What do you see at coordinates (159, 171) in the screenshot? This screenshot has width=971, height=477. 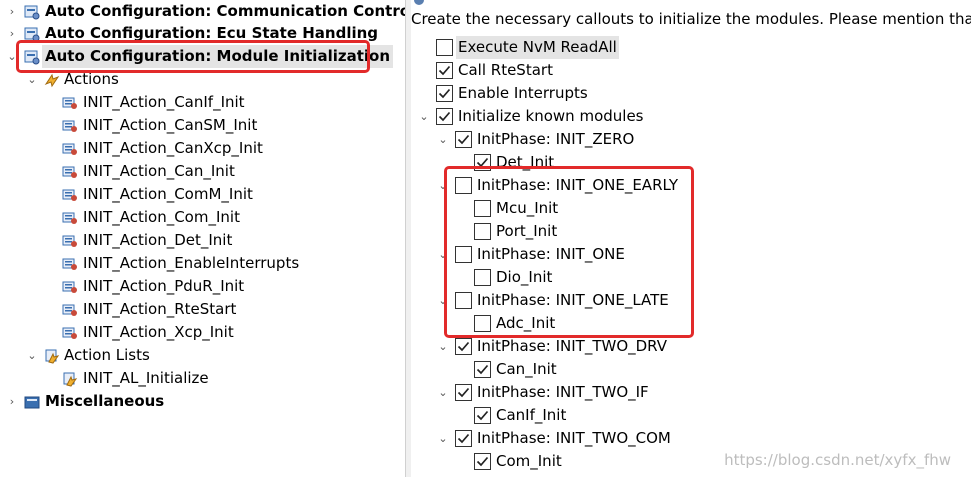 I see `tree-item-label: INIT_Action_Can_Init` at bounding box center [159, 171].